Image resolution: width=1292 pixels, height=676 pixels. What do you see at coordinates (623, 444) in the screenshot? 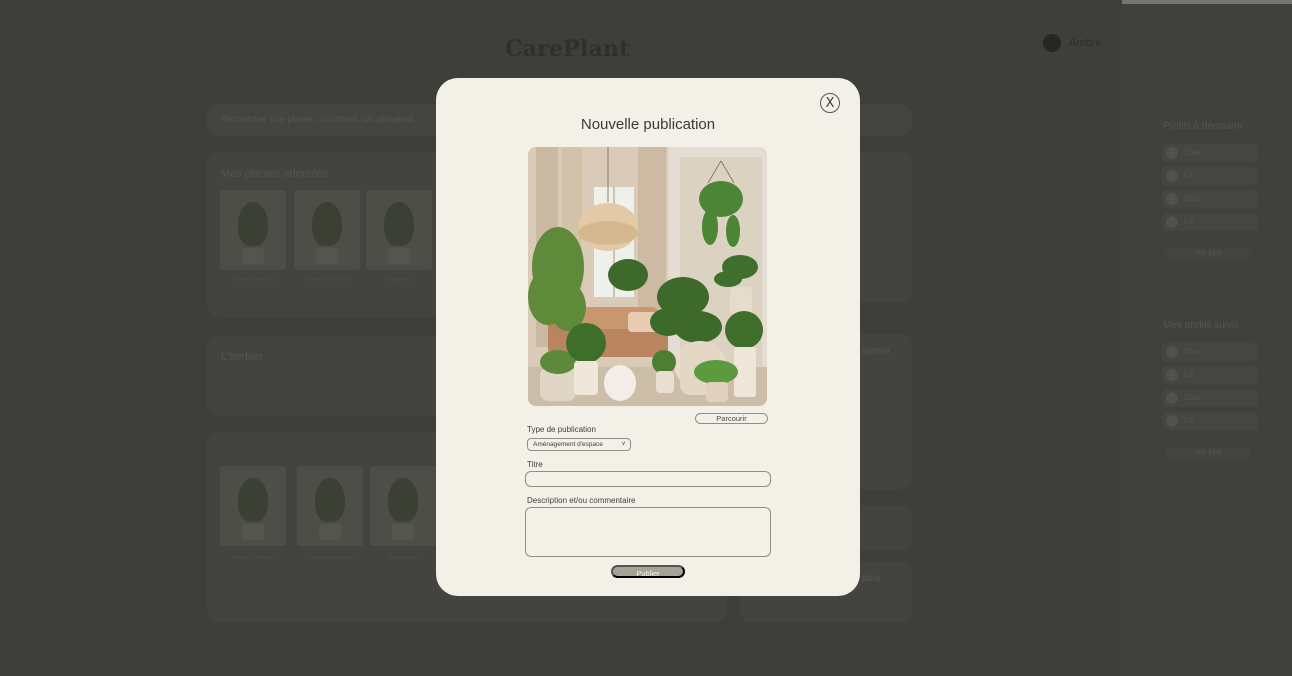
I see `chevron-down-icon: v` at bounding box center [623, 444].